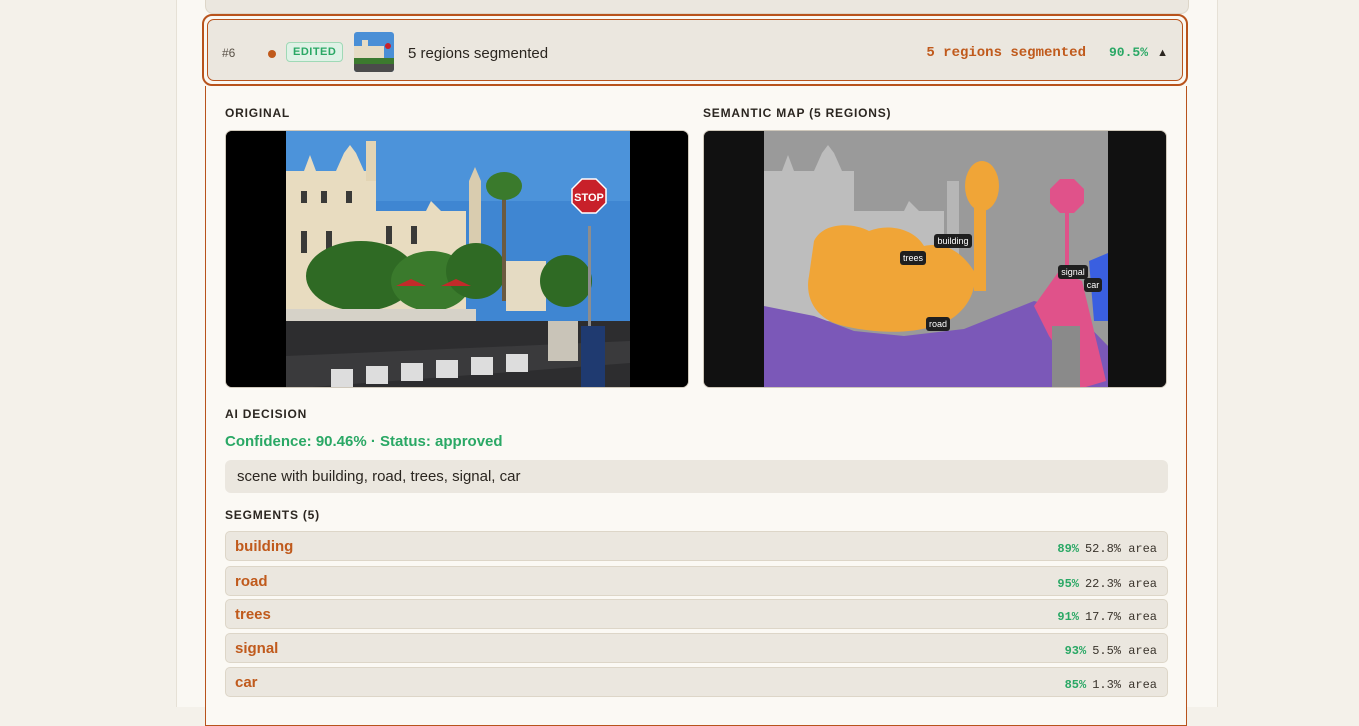  I want to click on semantic-map-image: building trees road signal car, so click(935, 259).